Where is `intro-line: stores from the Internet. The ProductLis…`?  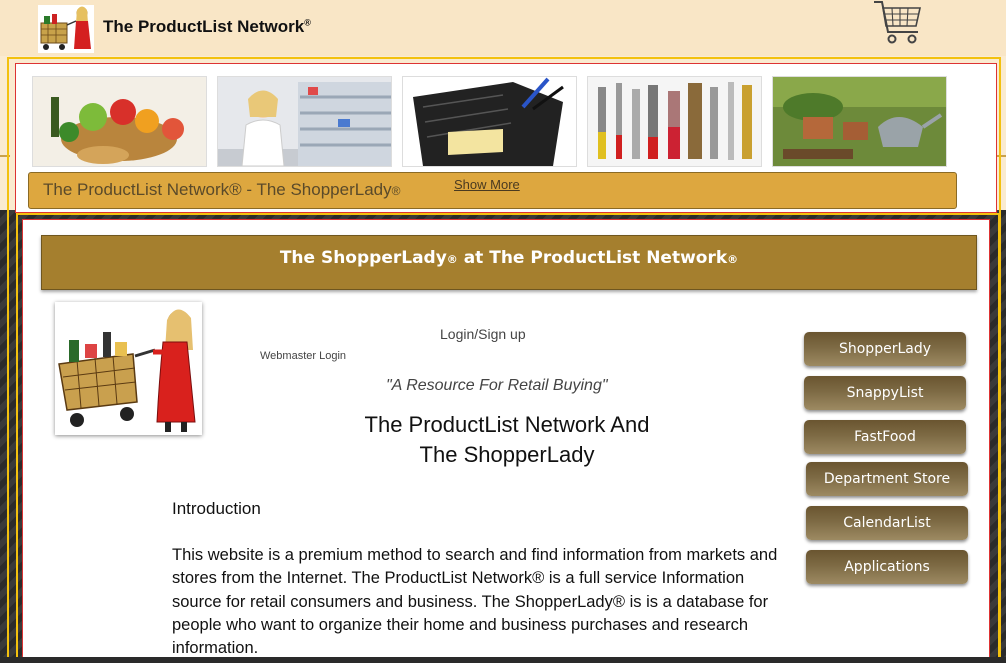 intro-line: stores from the Internet. The ProductLis… is located at coordinates (458, 578).